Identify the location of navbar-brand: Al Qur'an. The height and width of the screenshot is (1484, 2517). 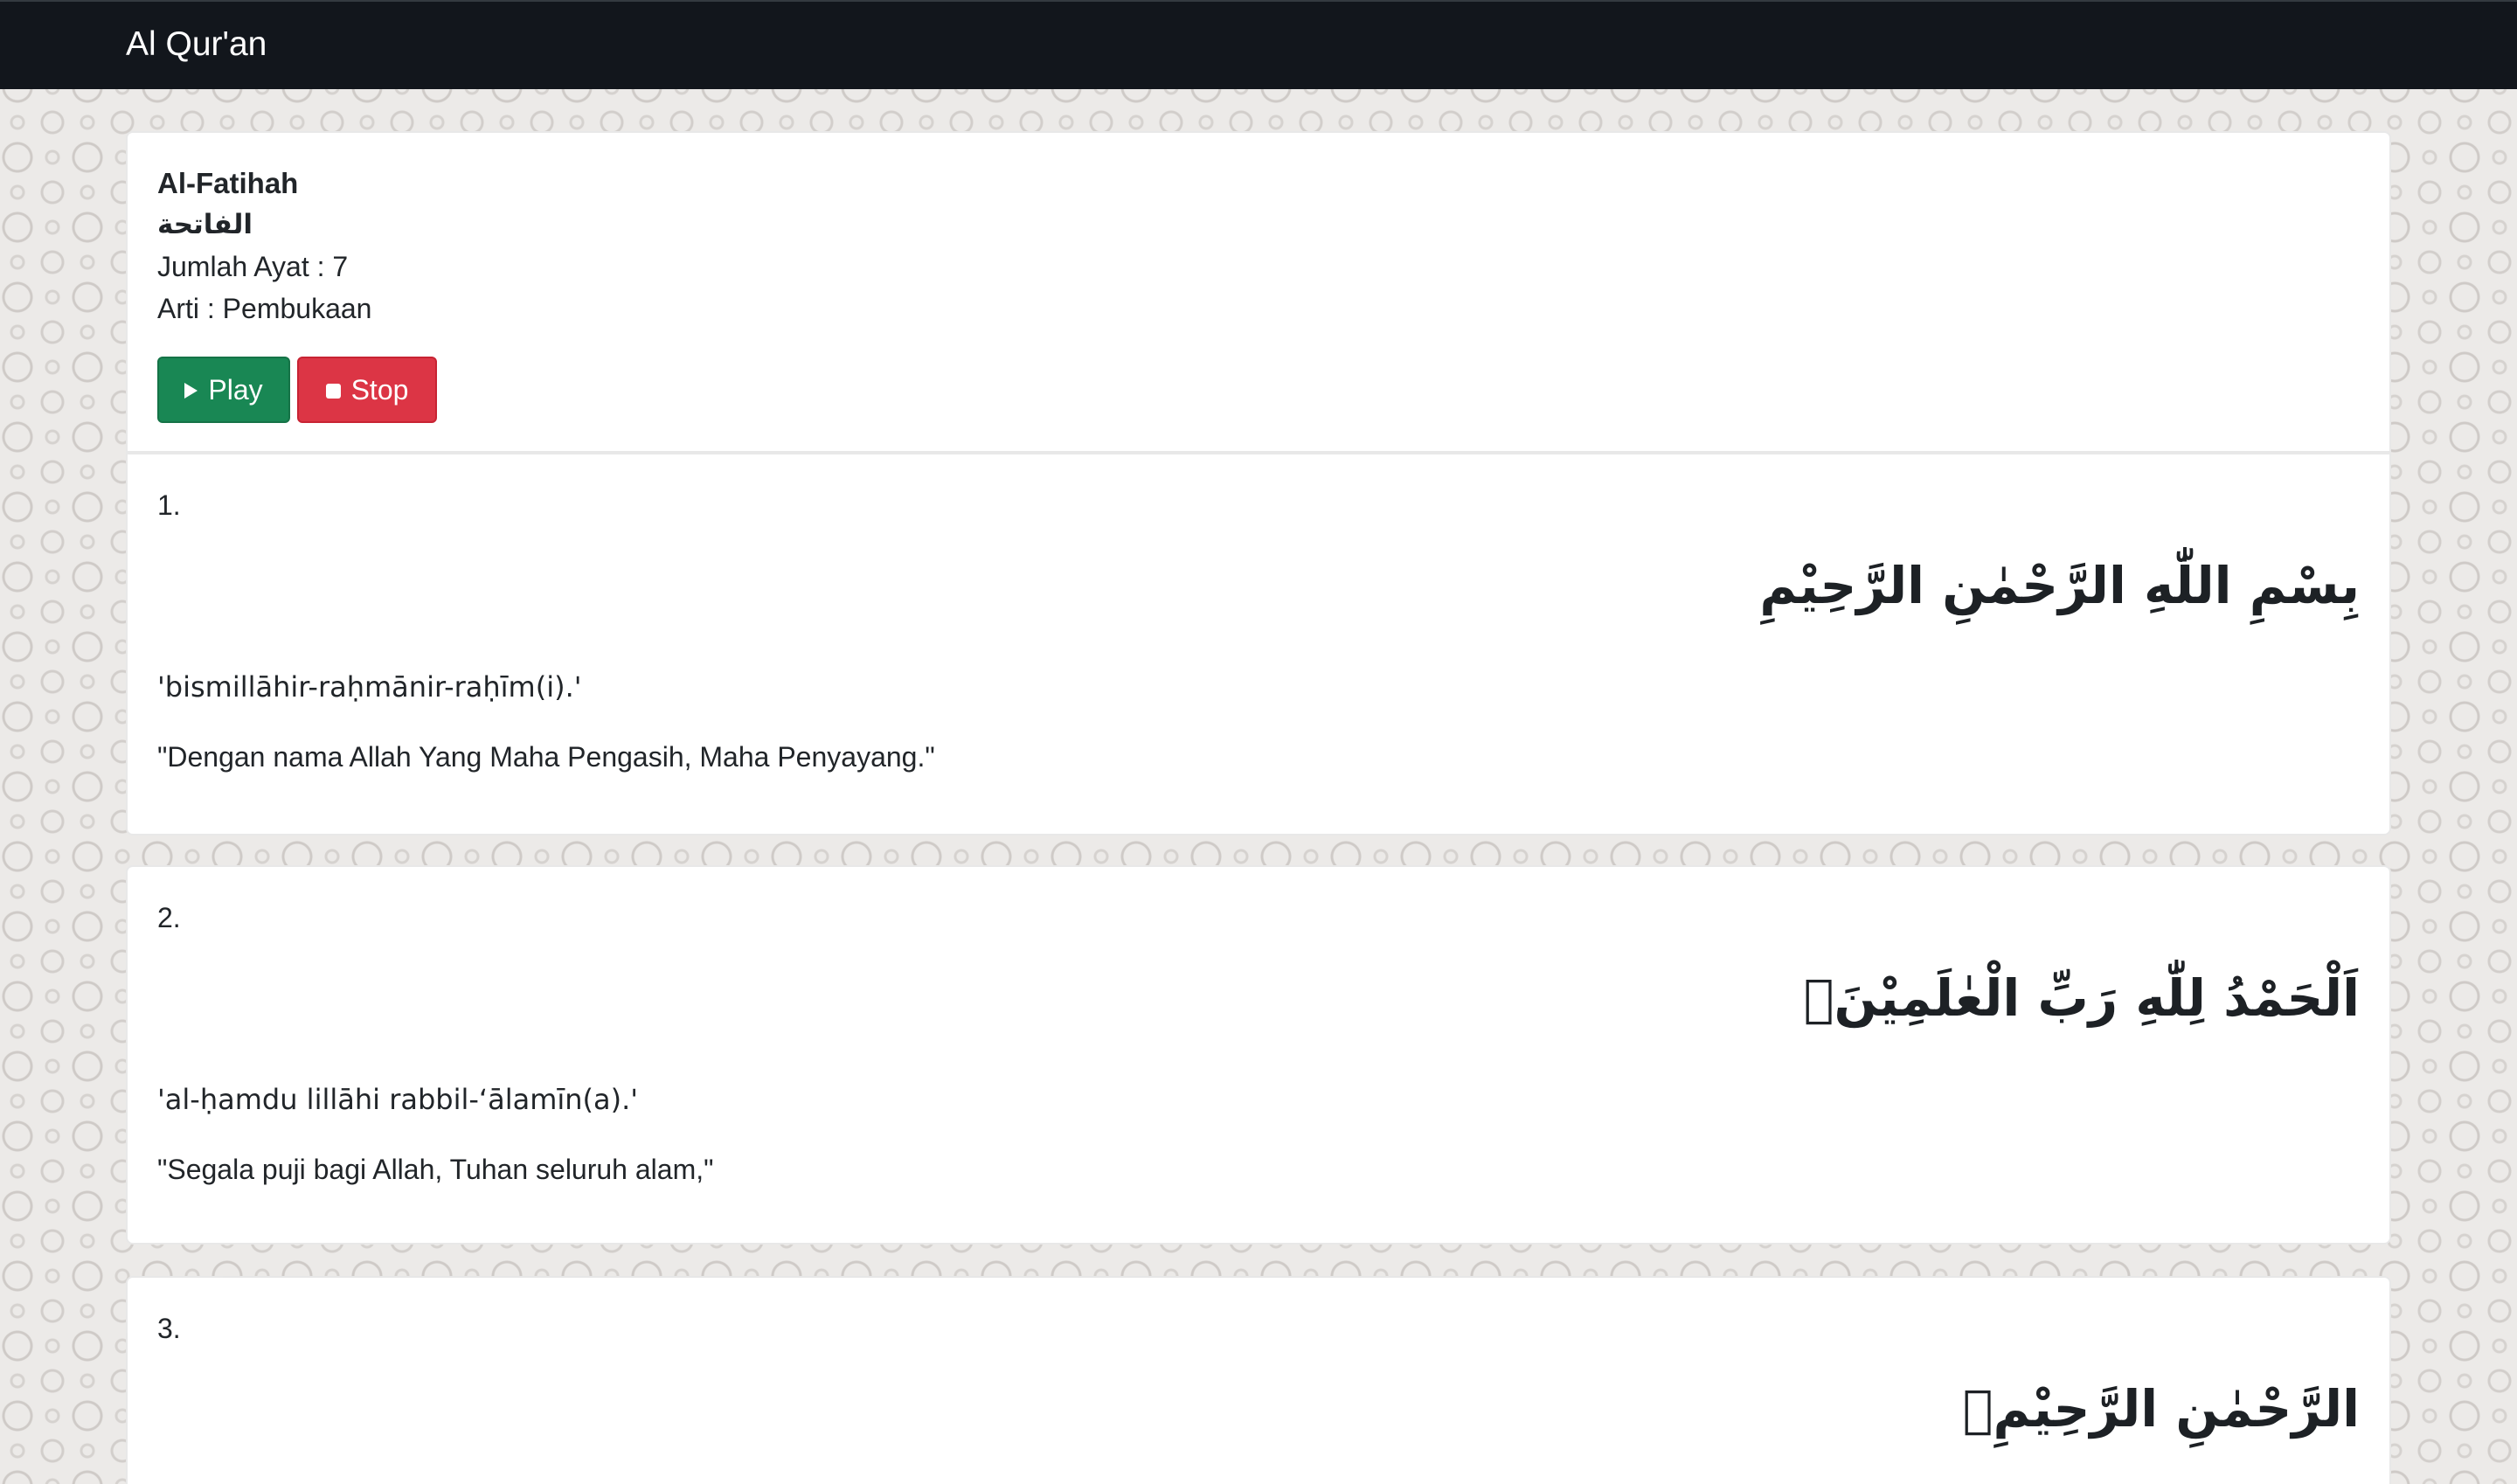
(196, 44).